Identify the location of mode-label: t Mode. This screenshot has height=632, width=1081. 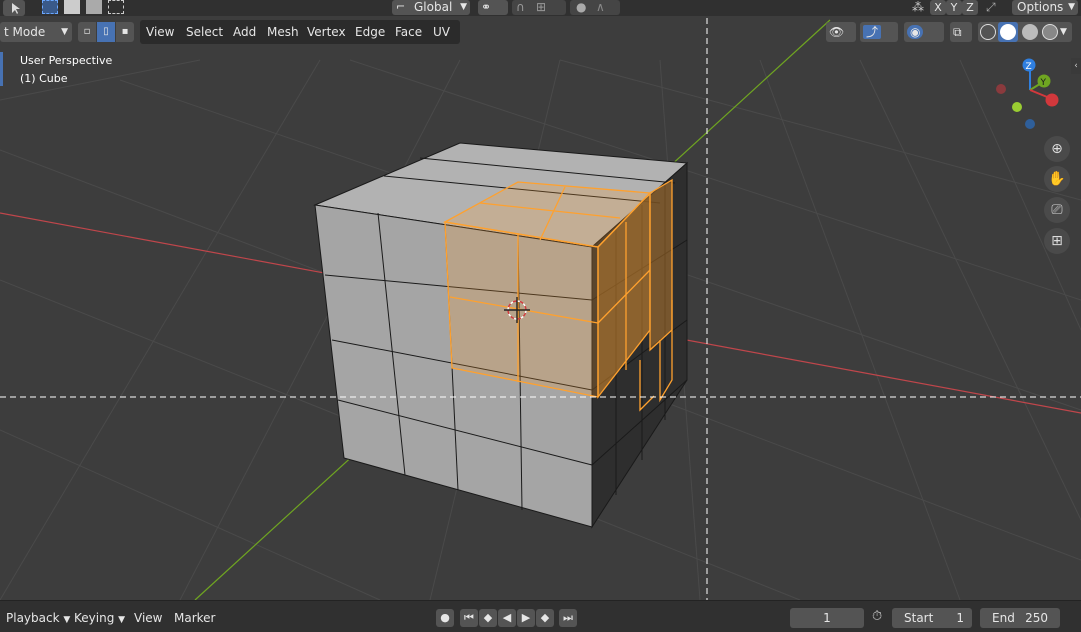
(25, 32).